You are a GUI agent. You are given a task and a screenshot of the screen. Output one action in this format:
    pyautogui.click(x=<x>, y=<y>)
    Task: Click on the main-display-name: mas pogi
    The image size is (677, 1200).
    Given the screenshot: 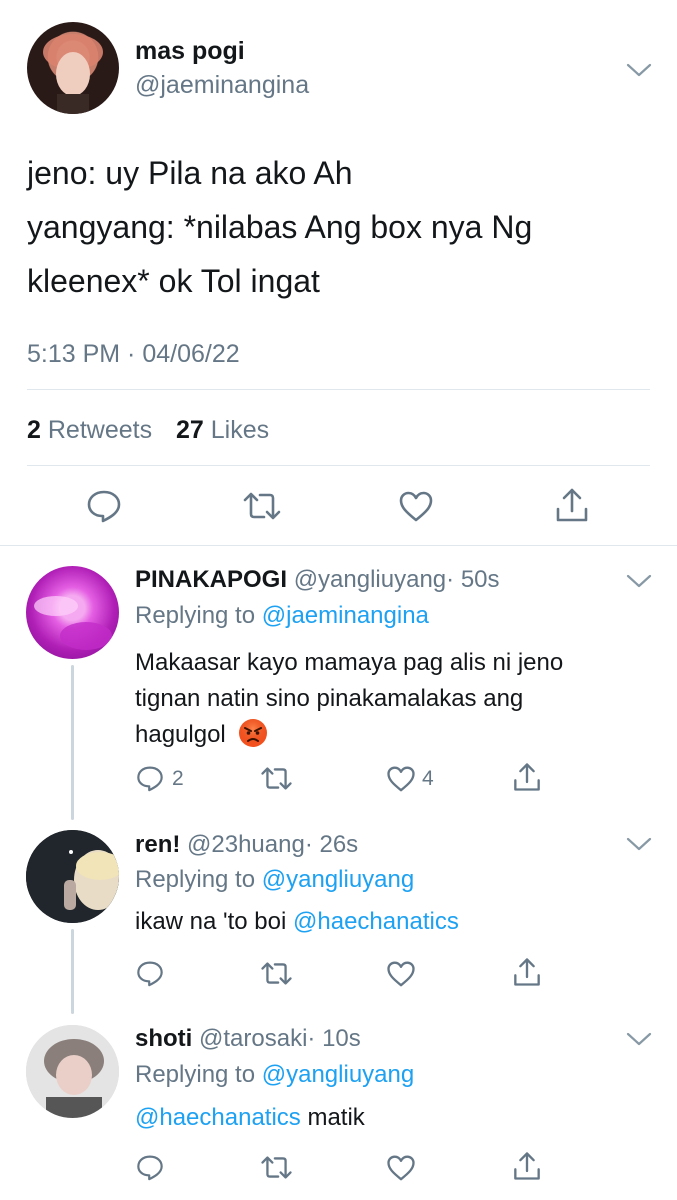 What is the action you would take?
    pyautogui.click(x=190, y=51)
    